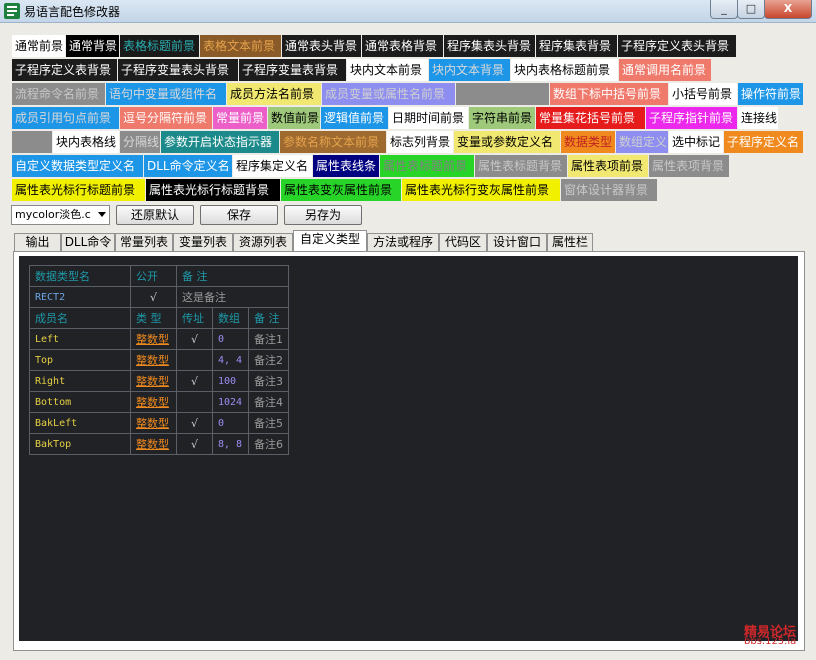 Image resolution: width=816 pixels, height=660 pixels. Describe the element at coordinates (64, 70) in the screenshot. I see `swatch-item: 子程序定义表背景` at that location.